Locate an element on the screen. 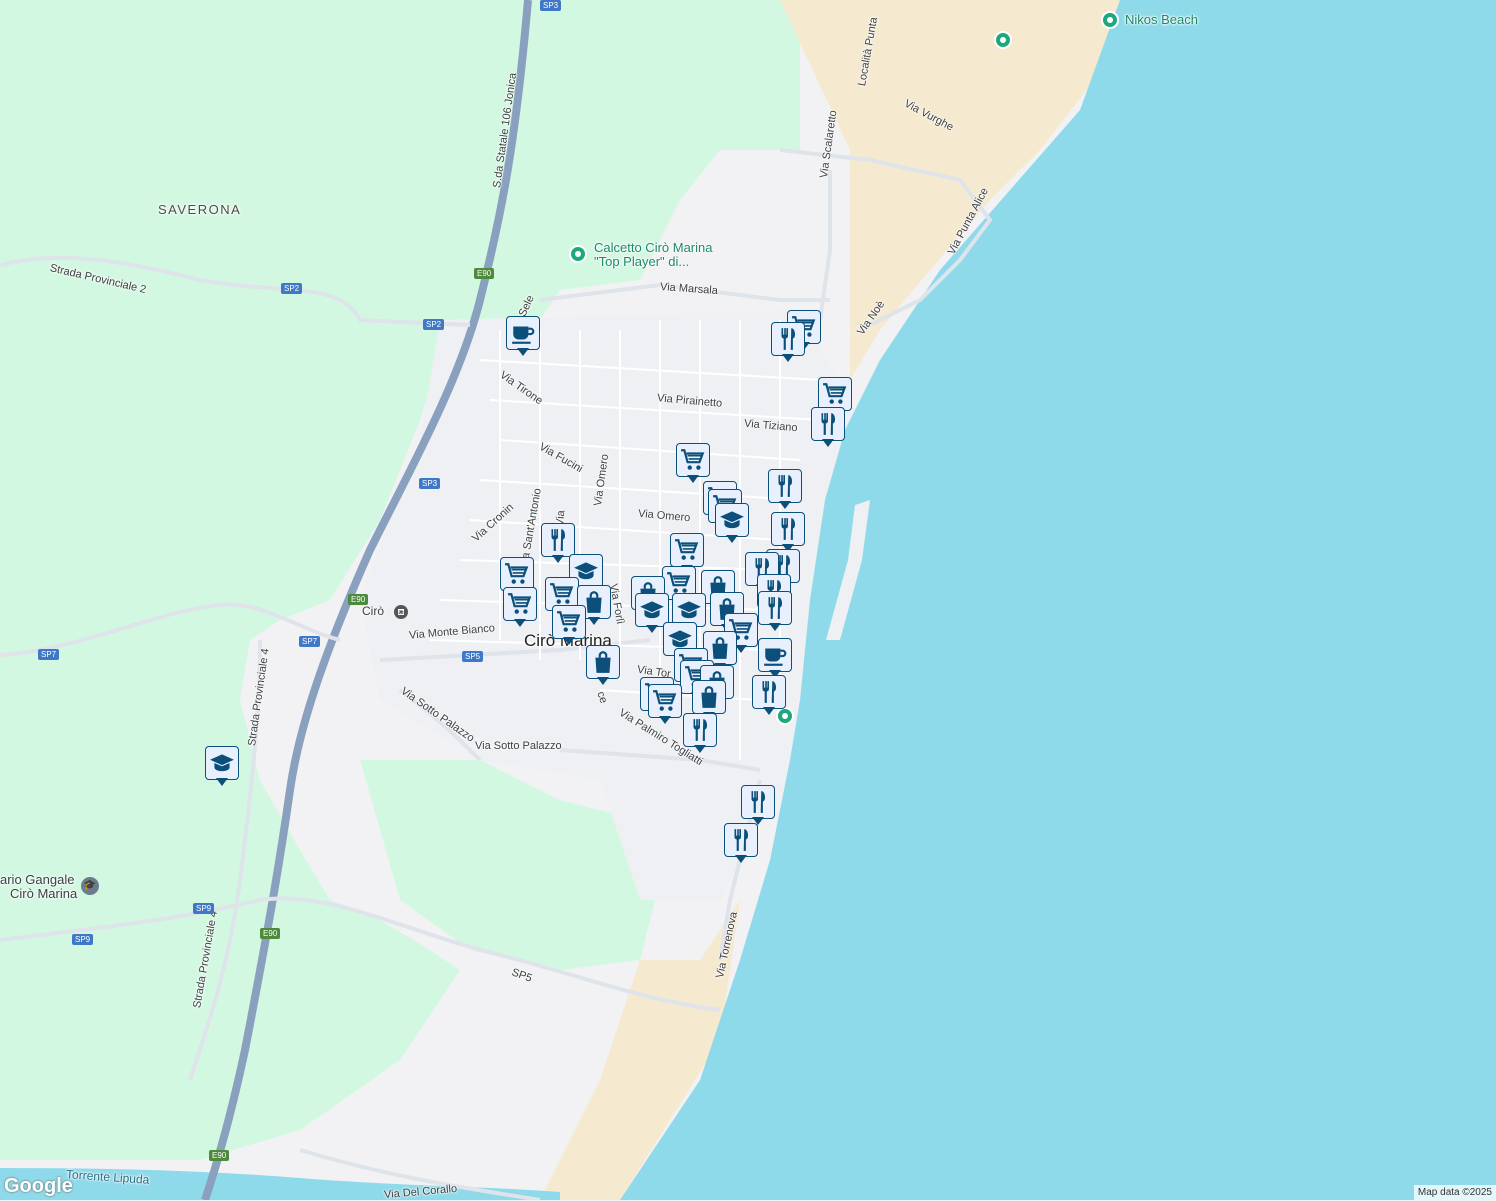  shield-sp2-b: SP2 is located at coordinates (434, 324).